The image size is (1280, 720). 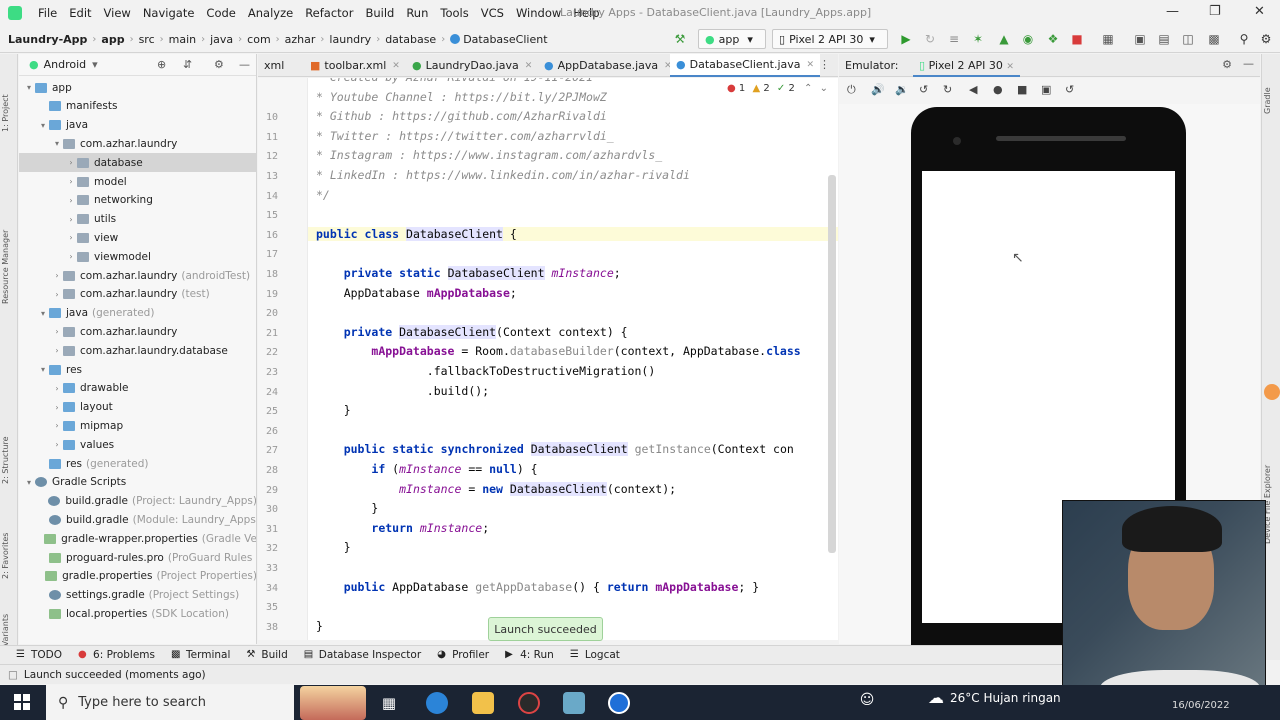 What do you see at coordinates (1215, 11) in the screenshot?
I see `restore-icon: ❐` at bounding box center [1215, 11].